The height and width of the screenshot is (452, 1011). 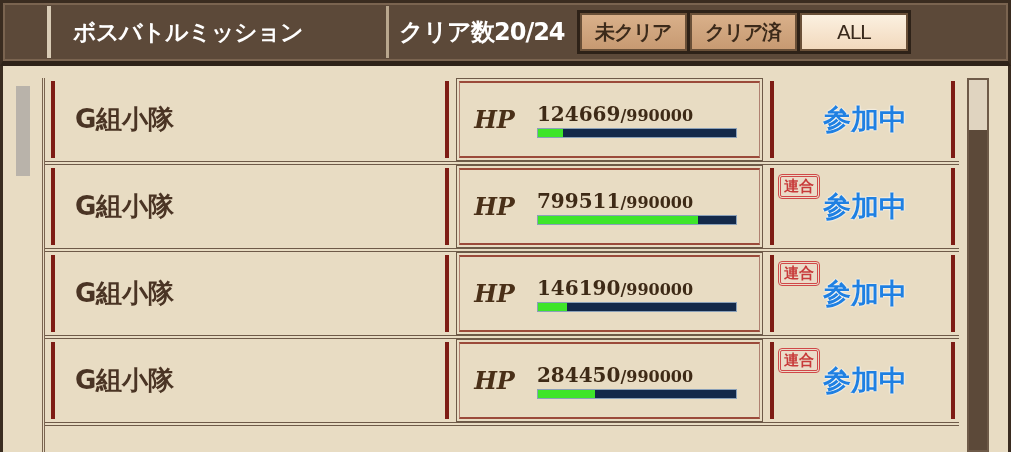 I want to click on hp-current: 124669, so click(x=578, y=113).